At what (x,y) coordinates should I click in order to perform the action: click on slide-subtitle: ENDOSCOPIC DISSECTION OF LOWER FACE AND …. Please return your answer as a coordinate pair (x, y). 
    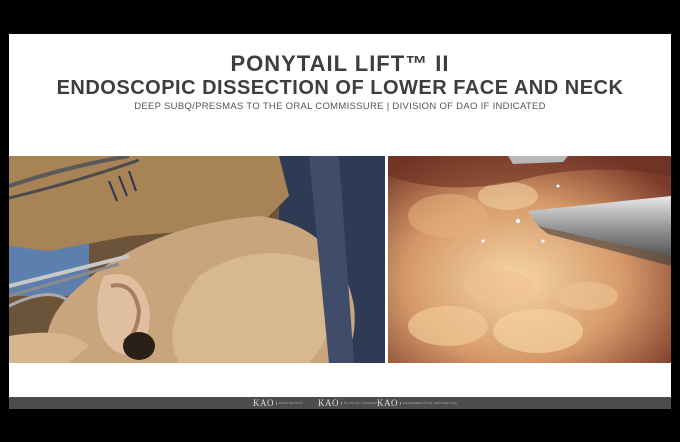
    Looking at the image, I should click on (340, 88).